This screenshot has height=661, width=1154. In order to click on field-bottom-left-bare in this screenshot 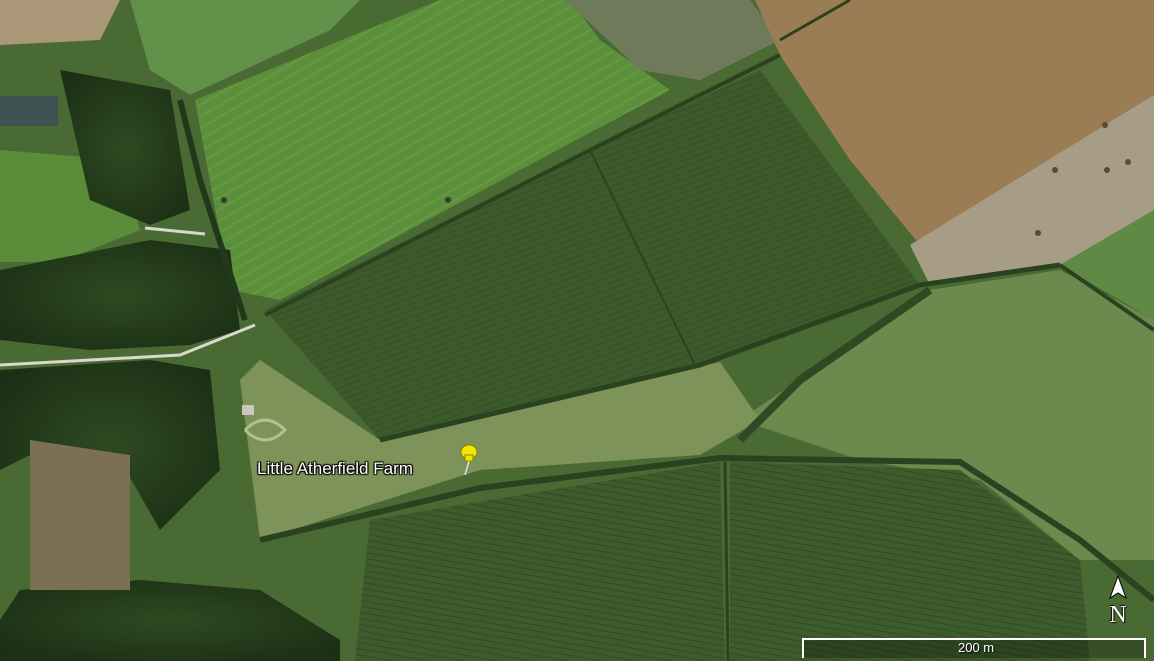, I will do `click(80, 515)`.